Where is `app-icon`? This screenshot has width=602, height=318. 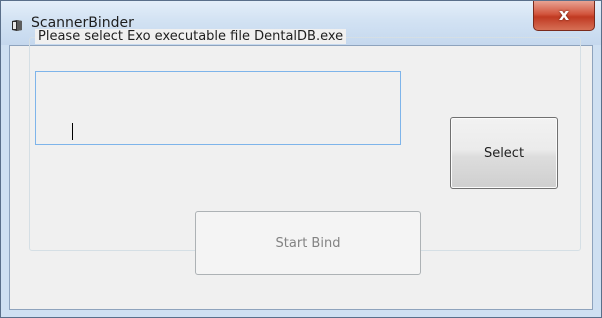 app-icon is located at coordinates (17, 24).